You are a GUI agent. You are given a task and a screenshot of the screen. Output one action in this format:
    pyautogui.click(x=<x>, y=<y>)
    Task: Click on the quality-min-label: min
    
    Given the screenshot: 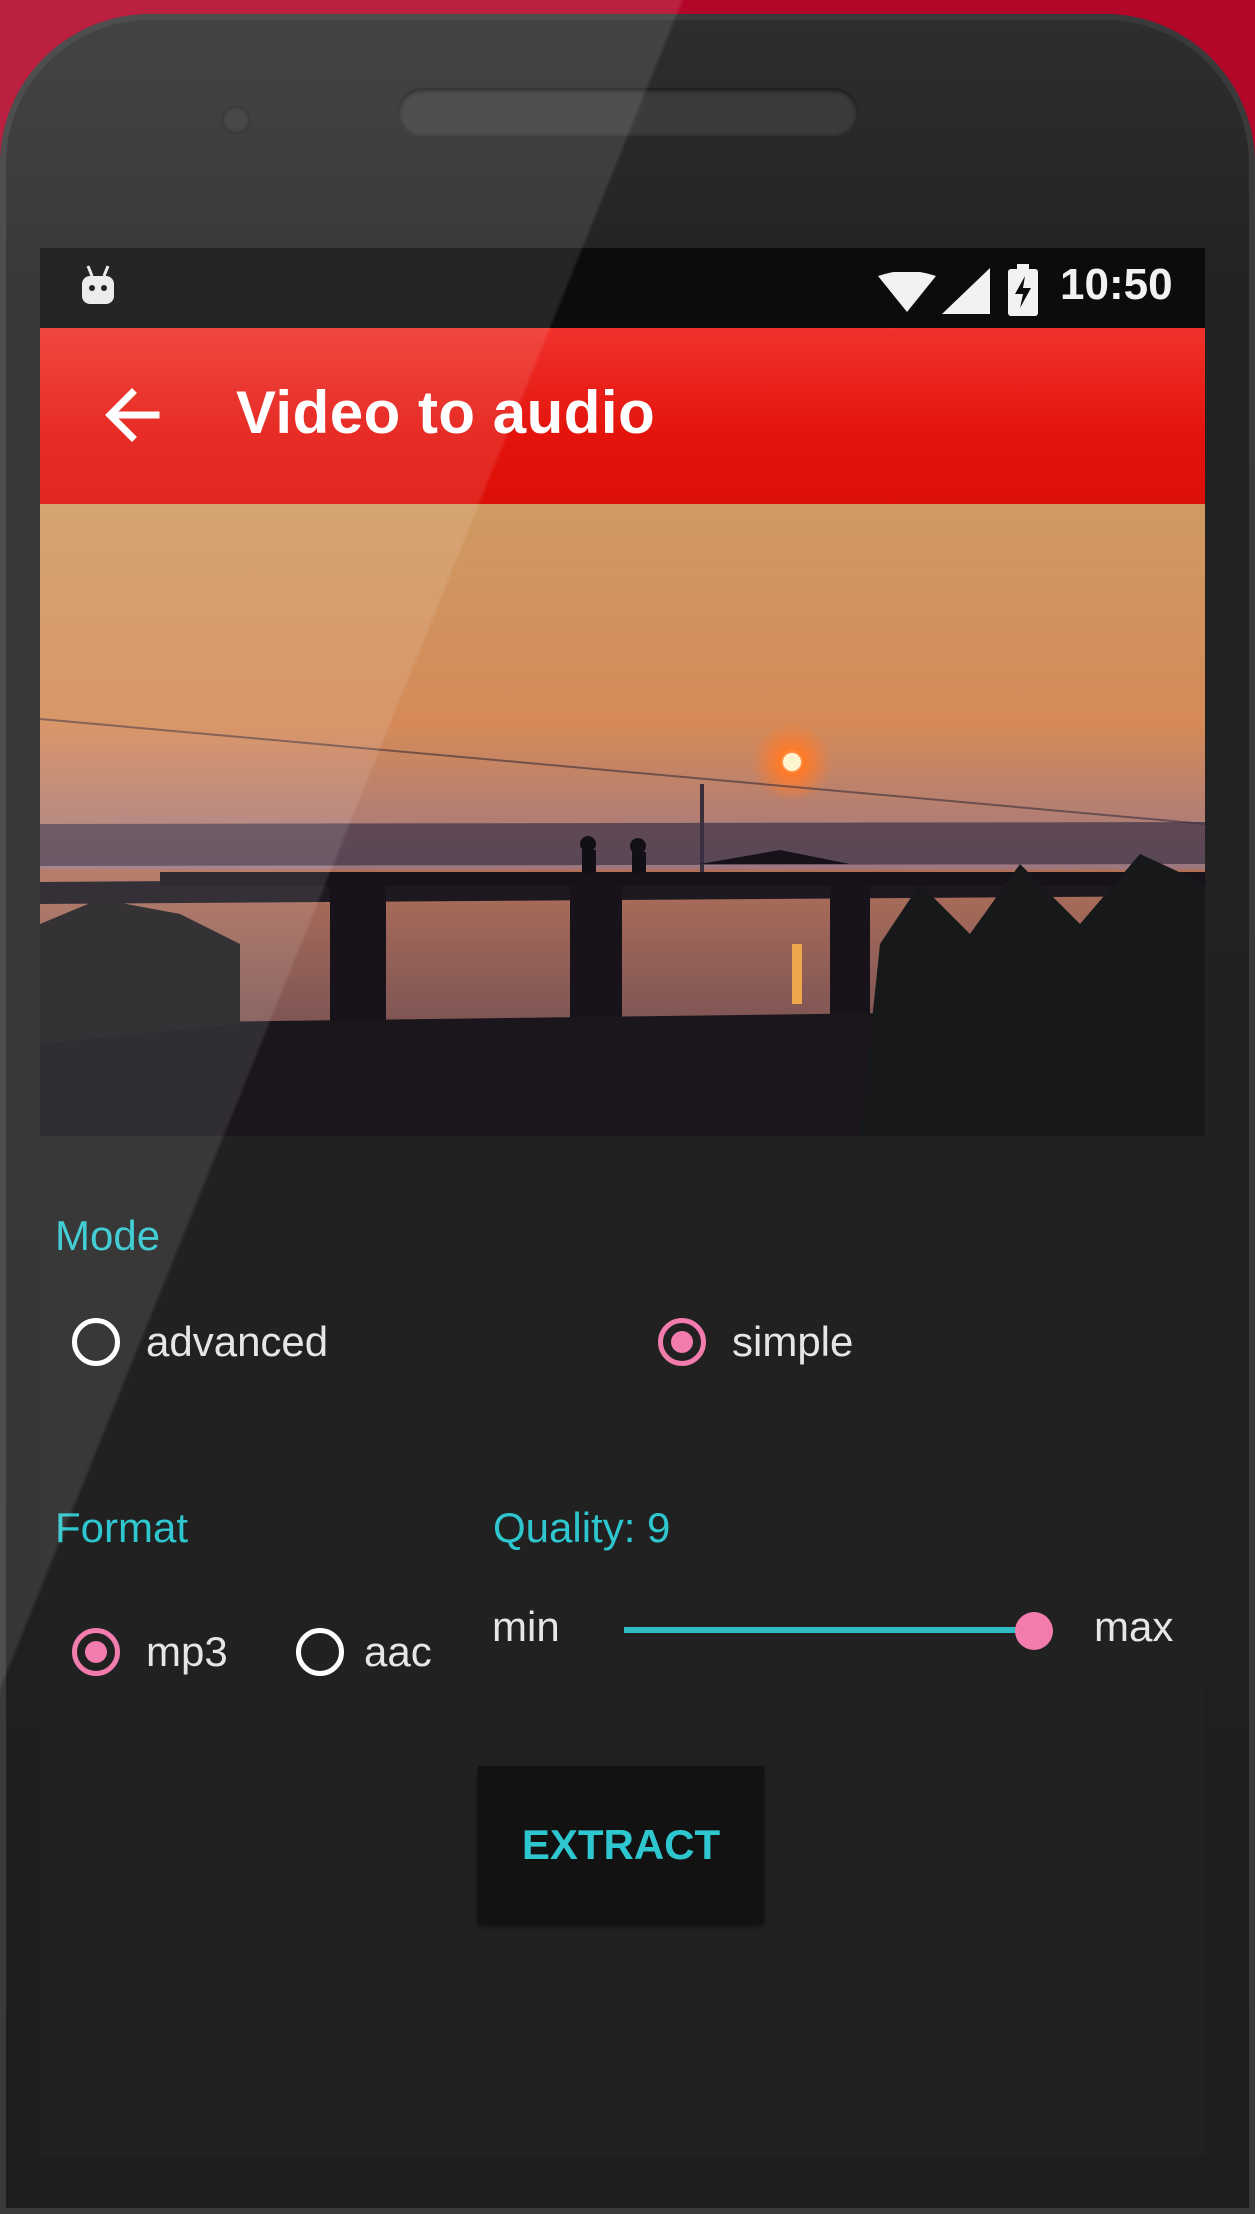 What is the action you would take?
    pyautogui.click(x=526, y=1626)
    